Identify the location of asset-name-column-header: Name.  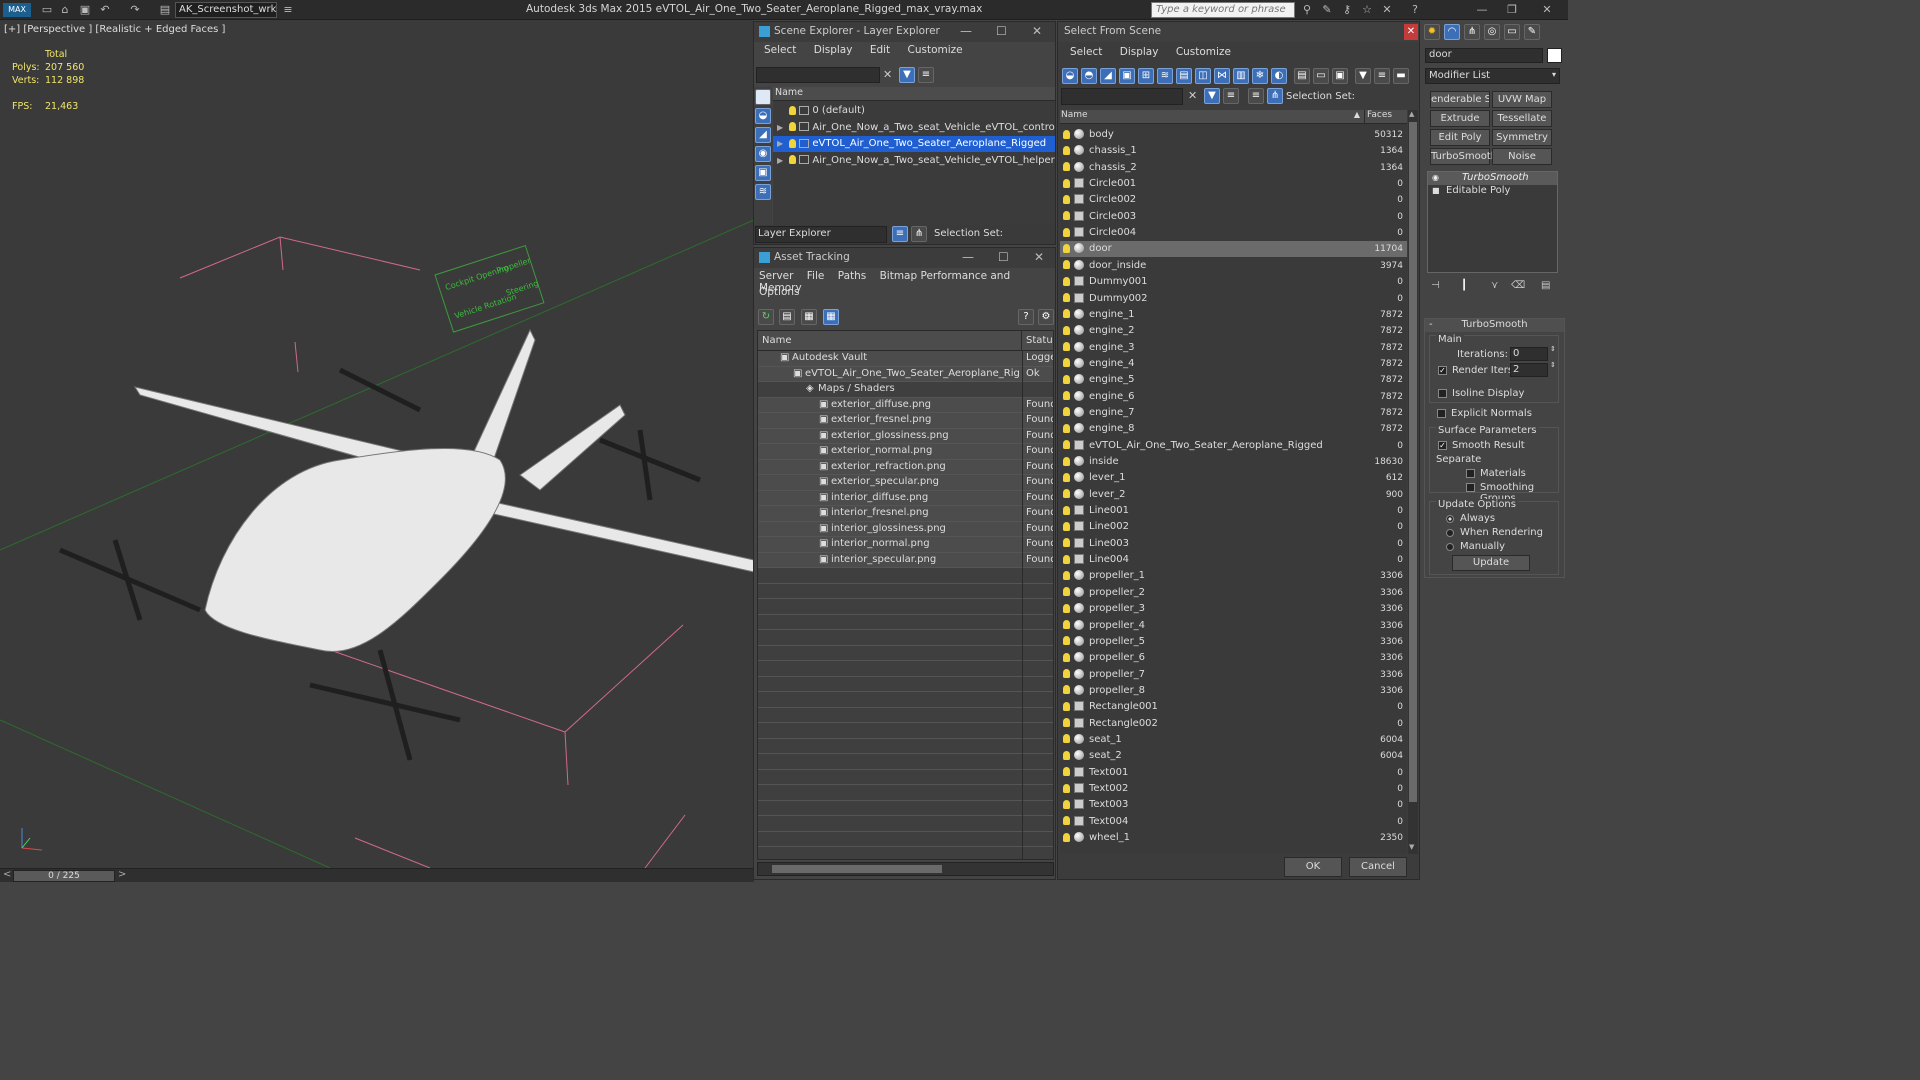
(890, 341).